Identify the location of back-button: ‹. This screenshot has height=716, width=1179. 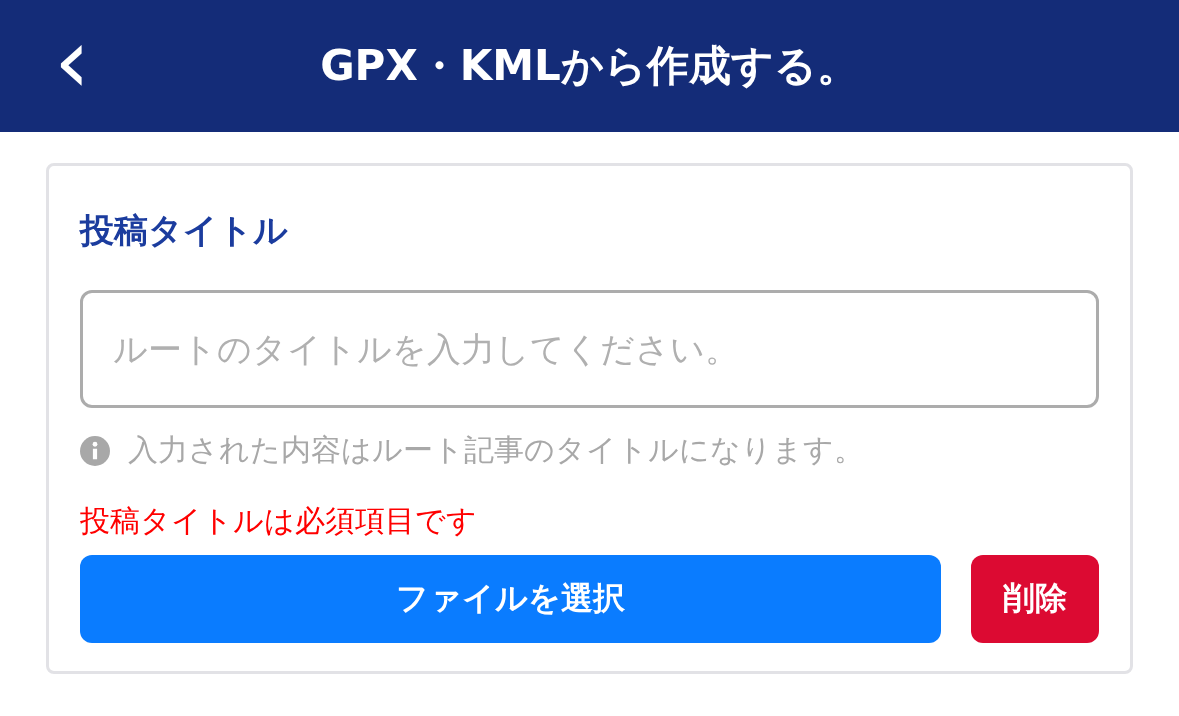
(72, 61).